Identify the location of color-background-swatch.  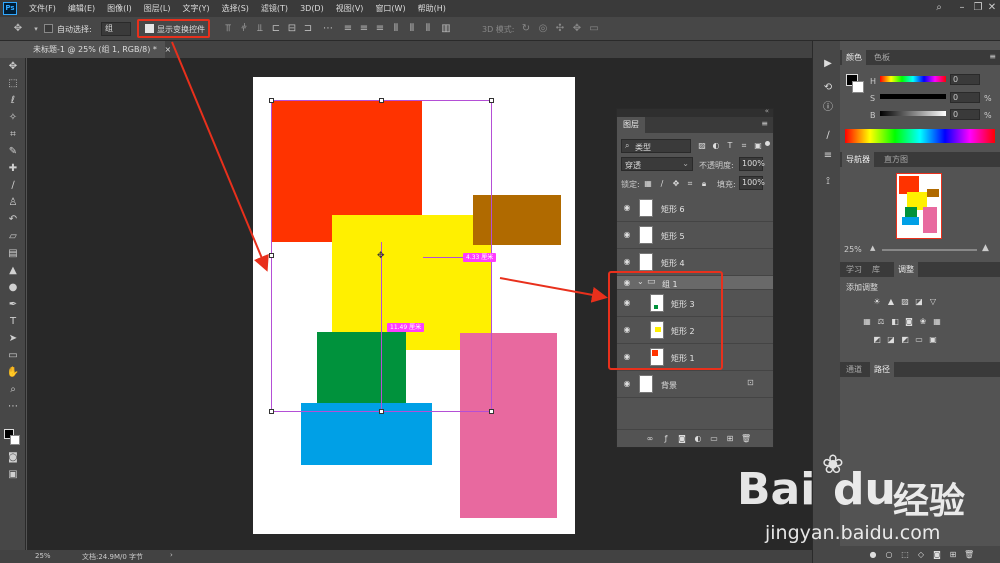
(858, 87).